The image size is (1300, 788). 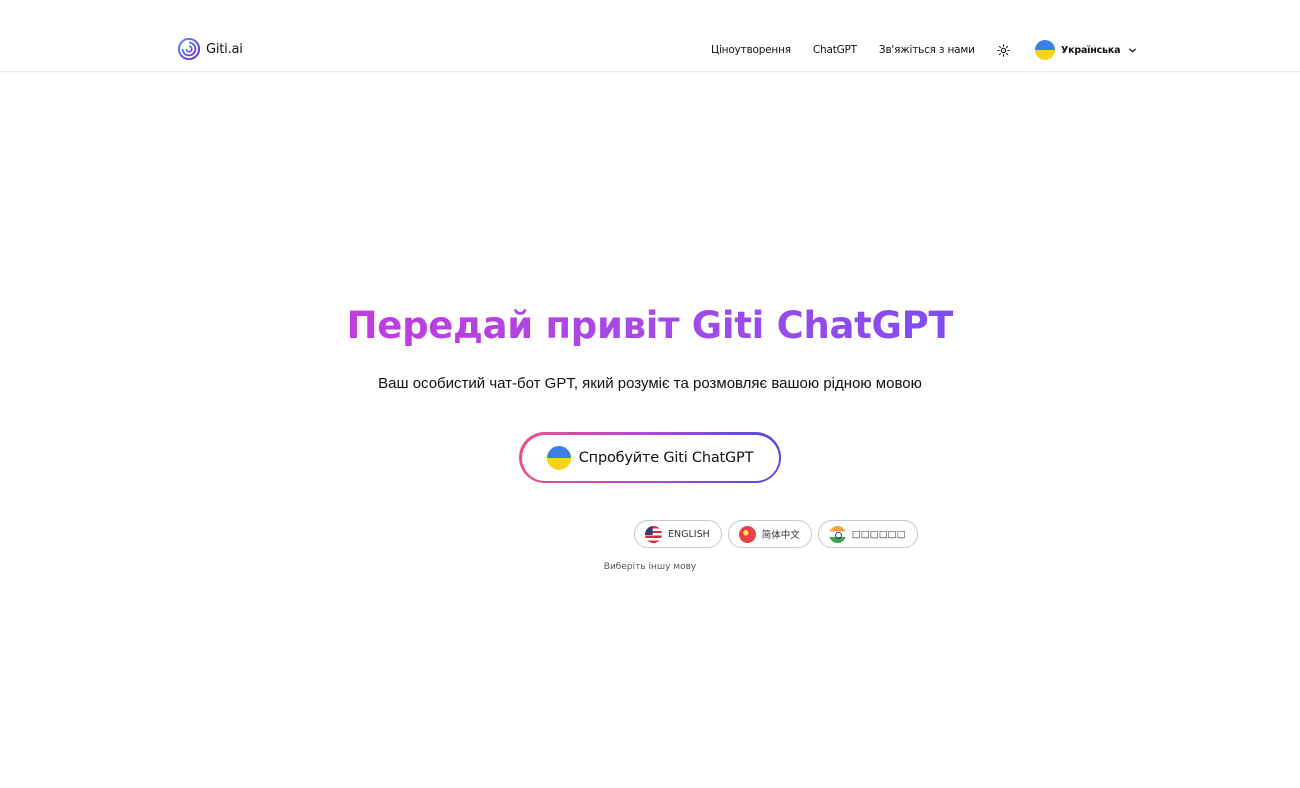 I want to click on nav-link-chatgpt: ChatGPT, so click(x=835, y=50).